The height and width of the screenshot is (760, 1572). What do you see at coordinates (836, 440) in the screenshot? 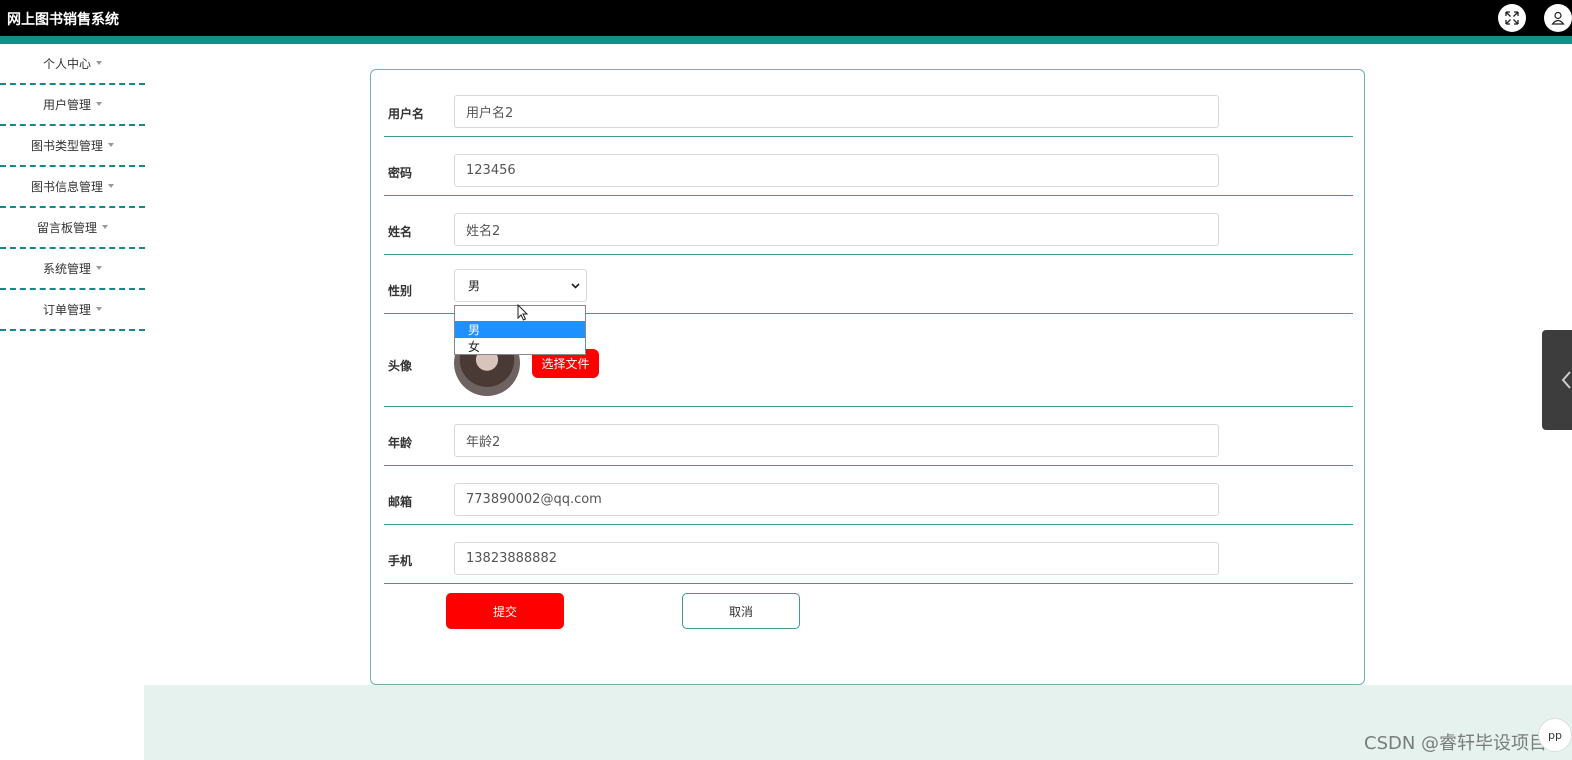
I see `age-input` at bounding box center [836, 440].